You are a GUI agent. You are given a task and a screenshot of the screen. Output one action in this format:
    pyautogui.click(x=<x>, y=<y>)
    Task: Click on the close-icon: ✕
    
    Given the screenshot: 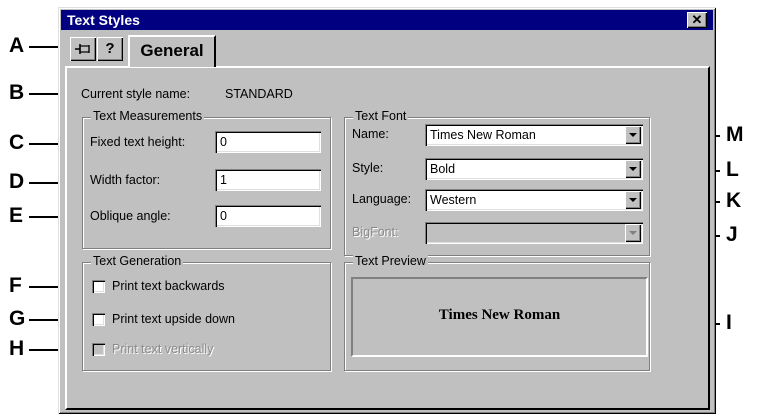 What is the action you would take?
    pyautogui.click(x=697, y=19)
    